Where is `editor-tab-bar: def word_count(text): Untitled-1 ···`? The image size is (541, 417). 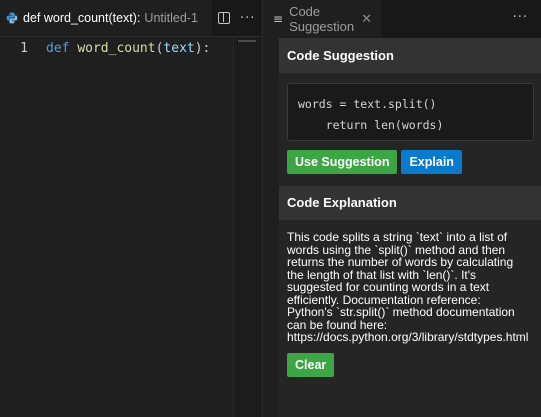
editor-tab-bar: def word_count(text): Untitled-1 ··· is located at coordinates (131, 18).